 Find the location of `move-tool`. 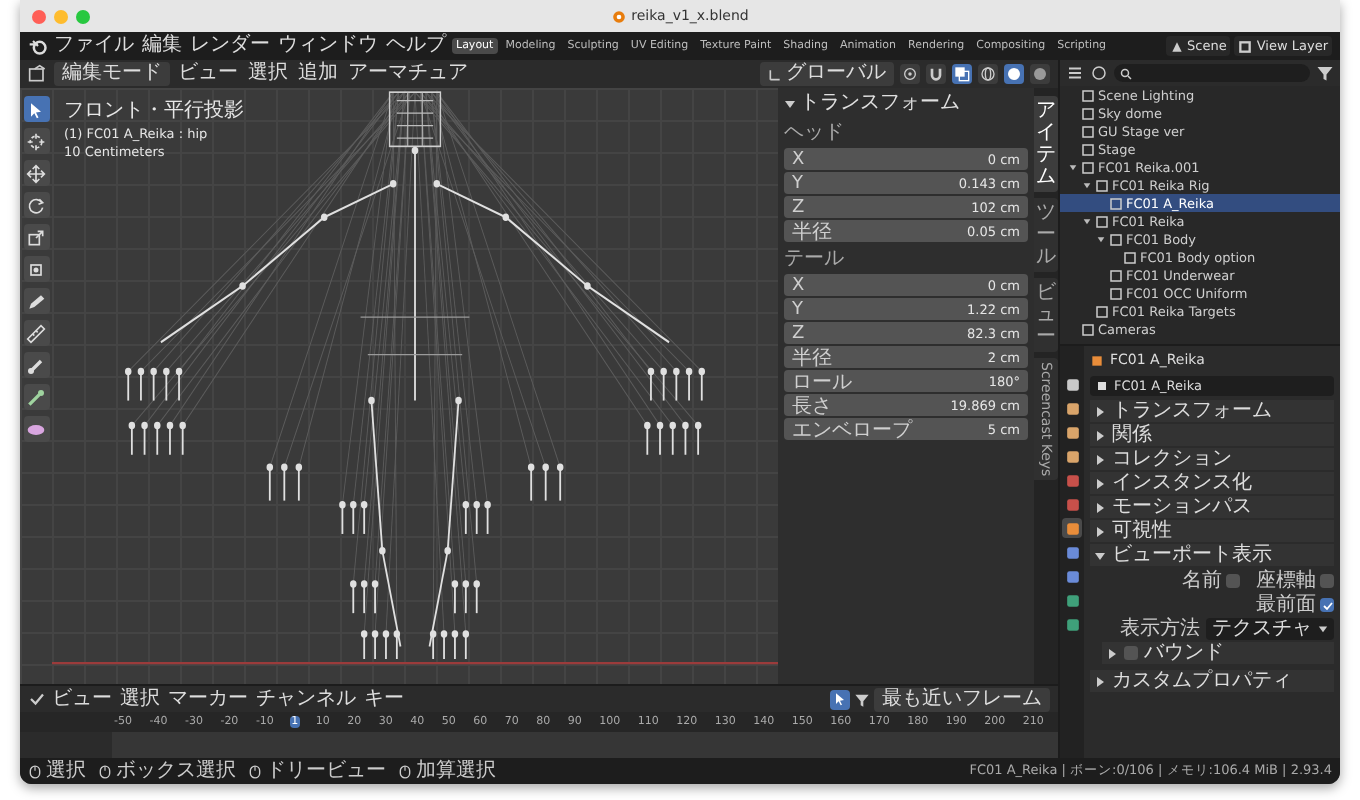

move-tool is located at coordinates (36, 173).